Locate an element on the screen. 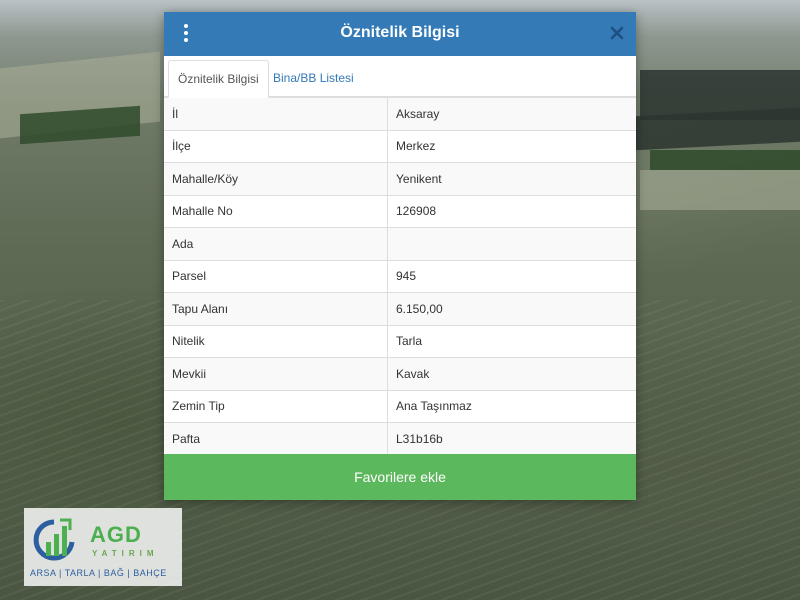 Image resolution: width=800 pixels, height=600 pixels. attribute-key: Parsel is located at coordinates (276, 276).